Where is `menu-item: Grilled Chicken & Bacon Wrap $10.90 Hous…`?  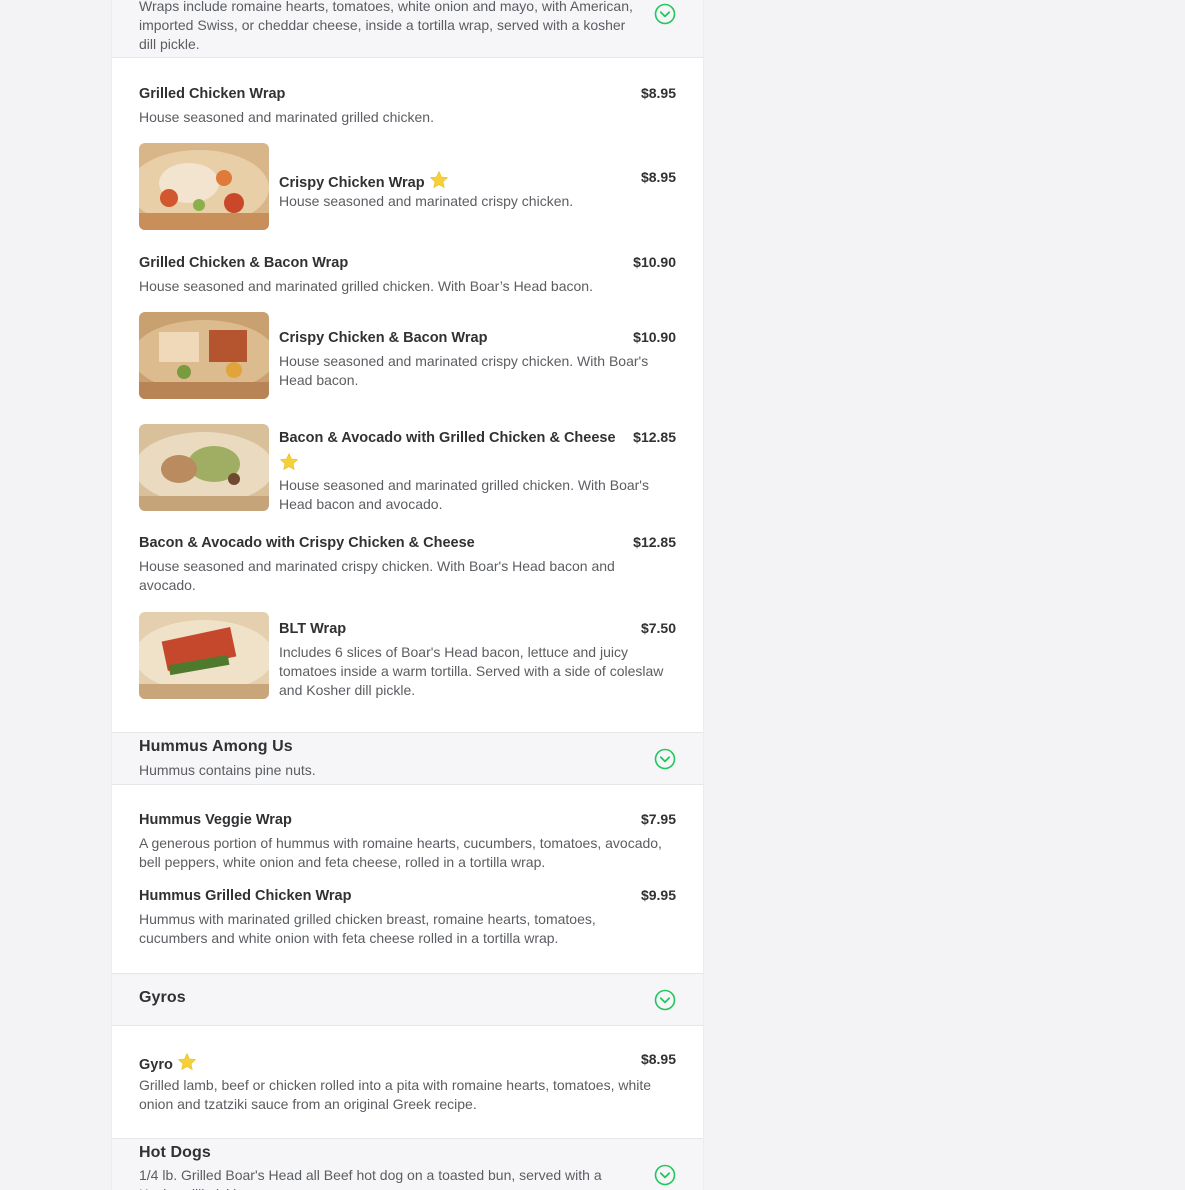 menu-item: Grilled Chicken & Bacon Wrap $10.90 Hous… is located at coordinates (407, 276).